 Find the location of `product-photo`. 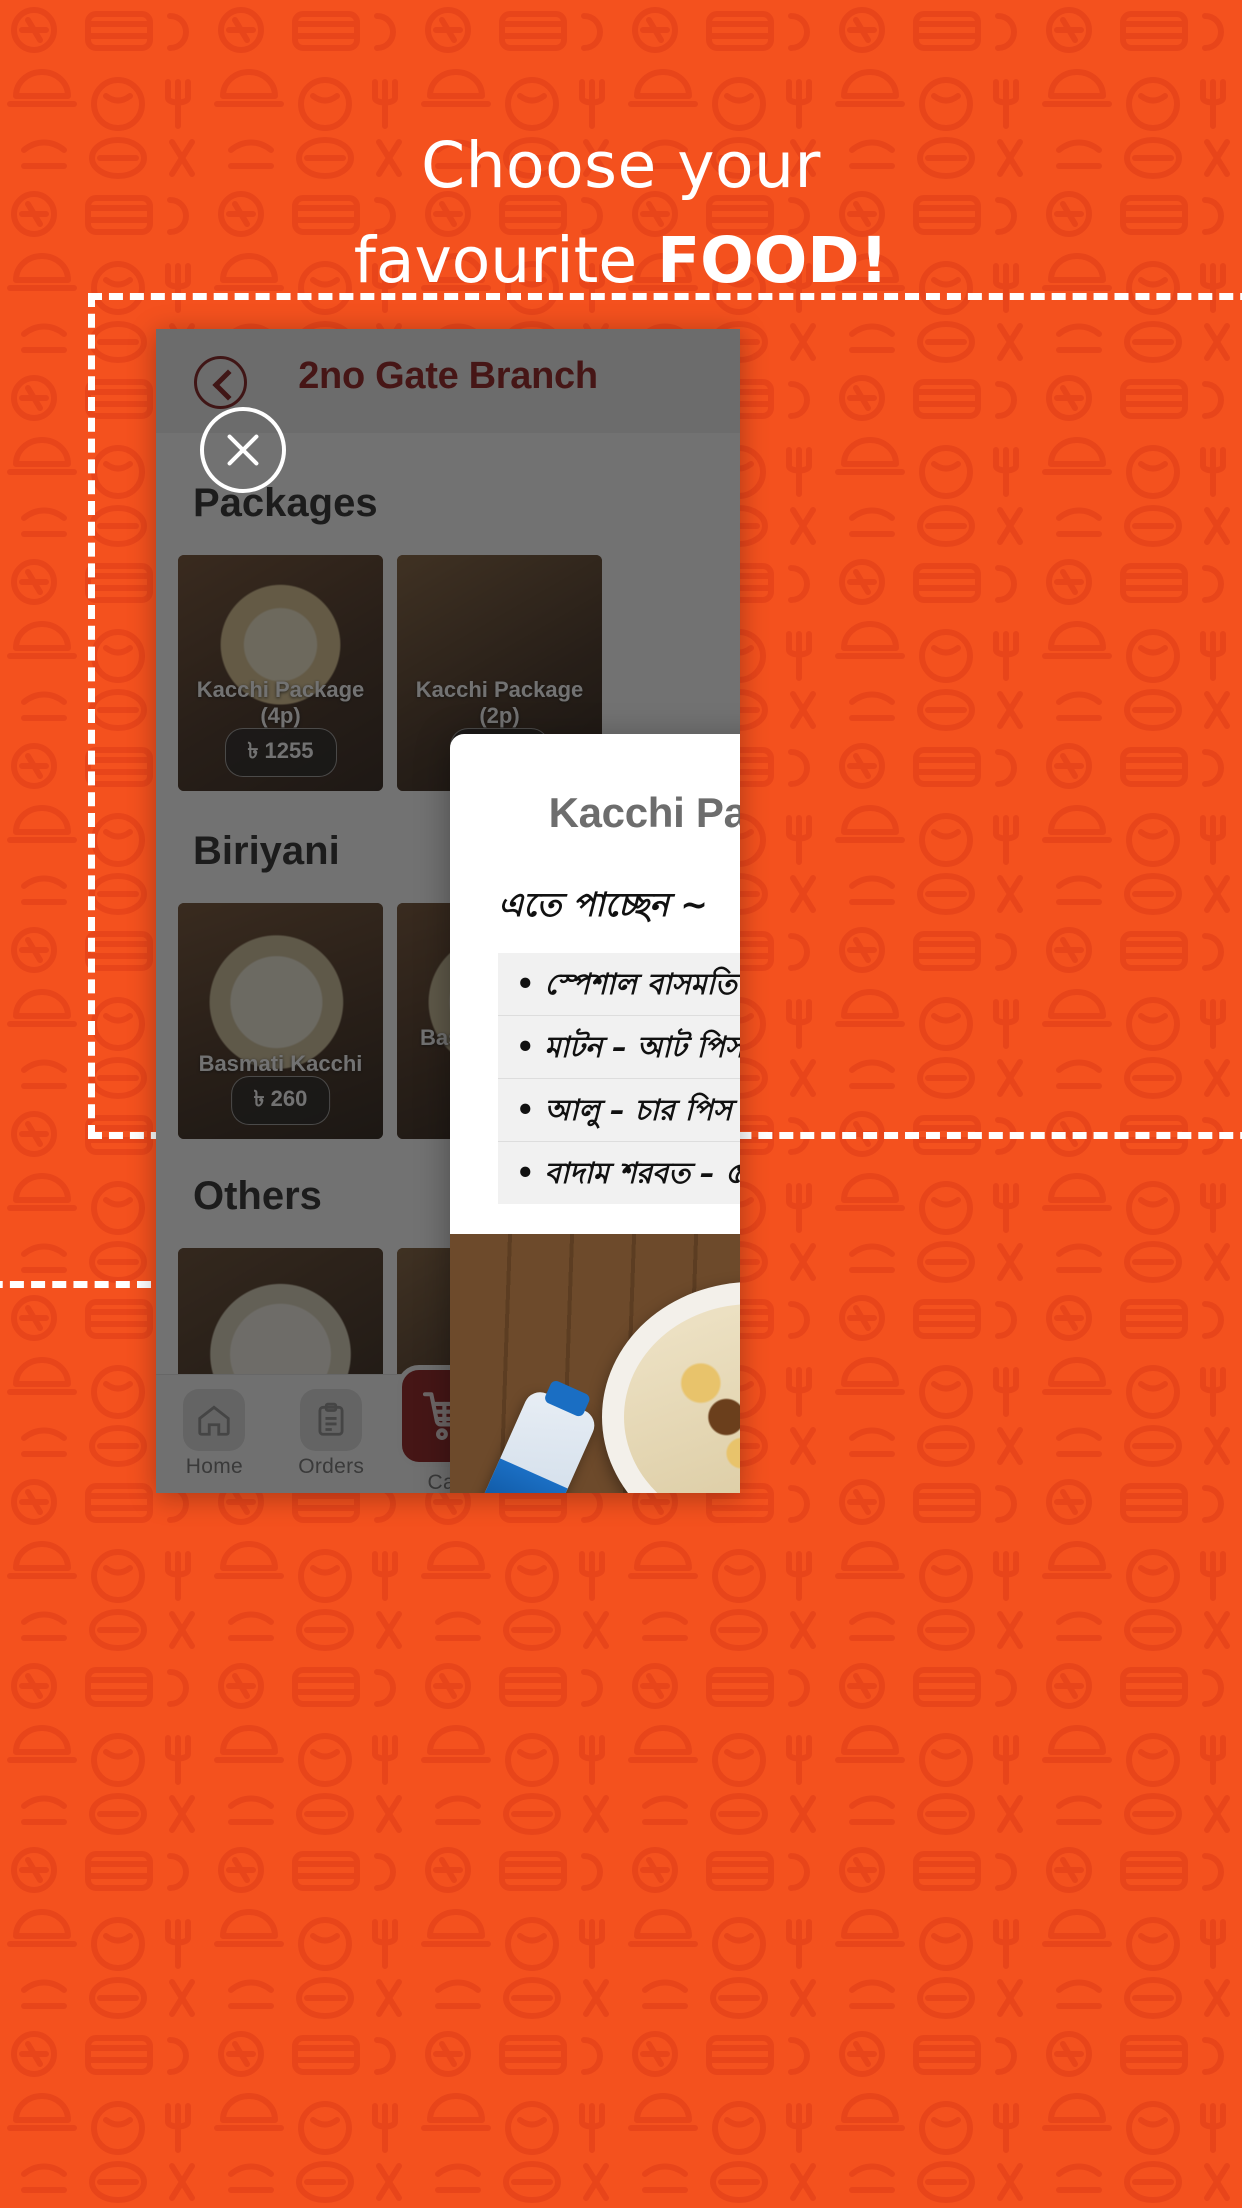

product-photo is located at coordinates (595, 1363).